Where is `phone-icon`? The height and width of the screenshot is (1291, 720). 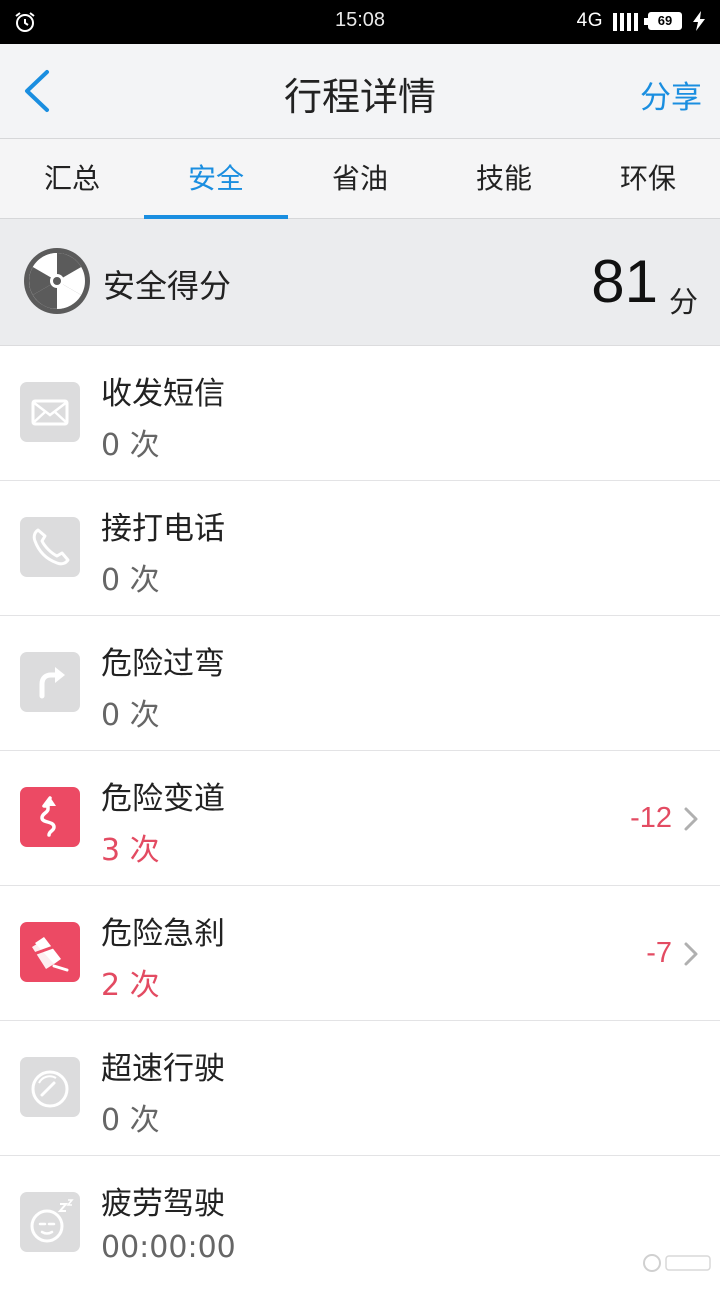 phone-icon is located at coordinates (50, 547).